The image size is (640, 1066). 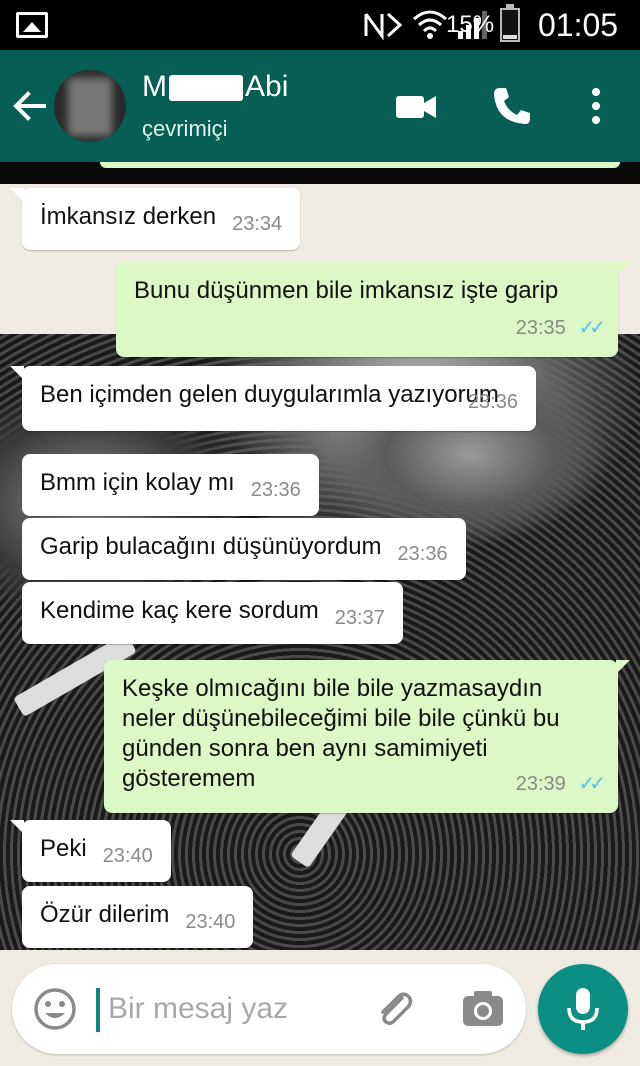 What do you see at coordinates (269, 394) in the screenshot?
I see `message-text: Ben içimden gelen duygularımla yazıyorum` at bounding box center [269, 394].